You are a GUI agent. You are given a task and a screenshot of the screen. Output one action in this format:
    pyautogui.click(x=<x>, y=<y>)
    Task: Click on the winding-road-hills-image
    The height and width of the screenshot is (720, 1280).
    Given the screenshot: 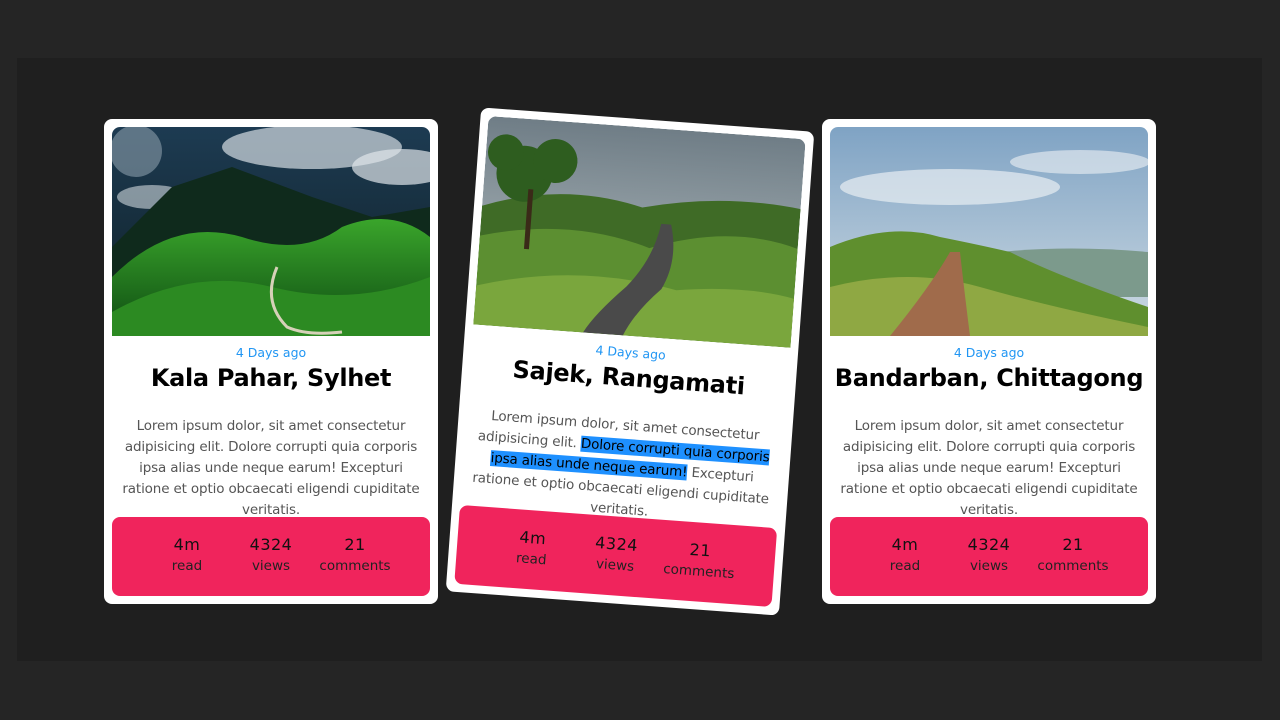 What is the action you would take?
    pyautogui.click(x=639, y=231)
    